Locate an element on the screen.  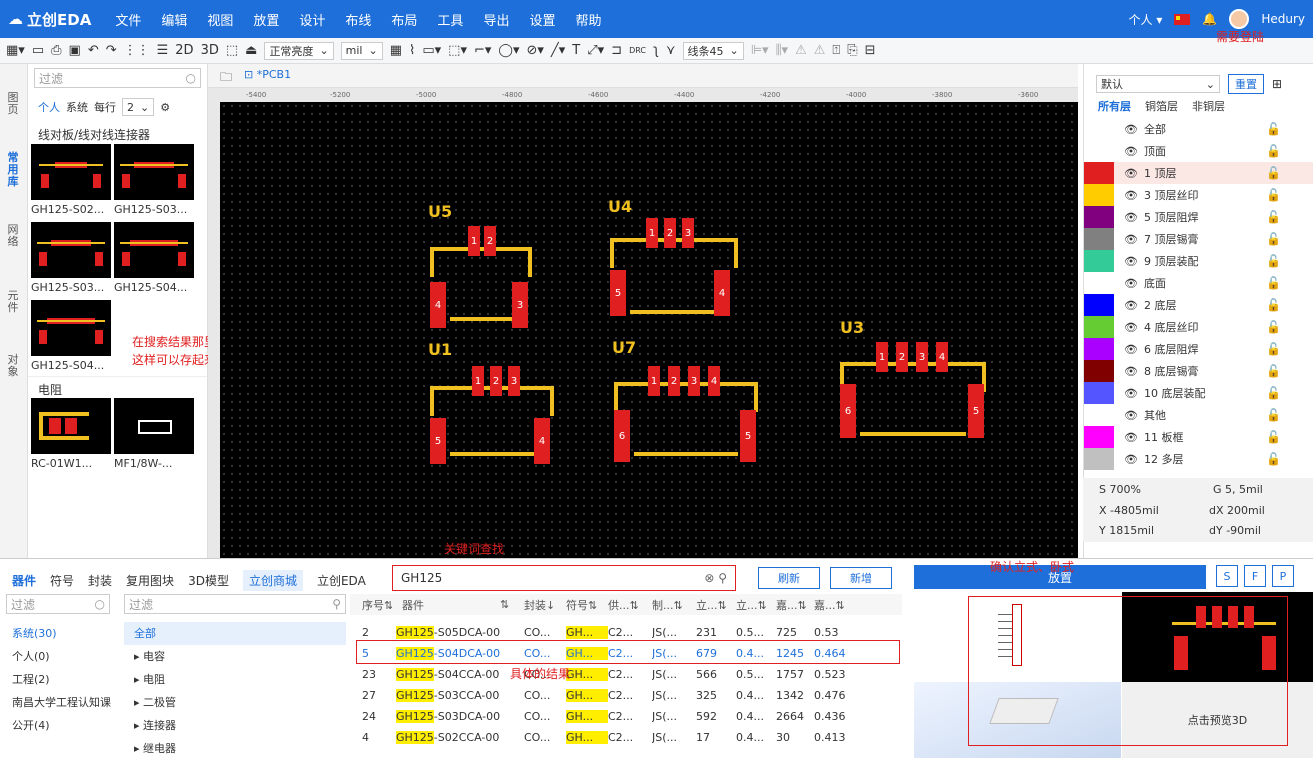
rail-pages: 图页 is located at coordinates (13, 104).